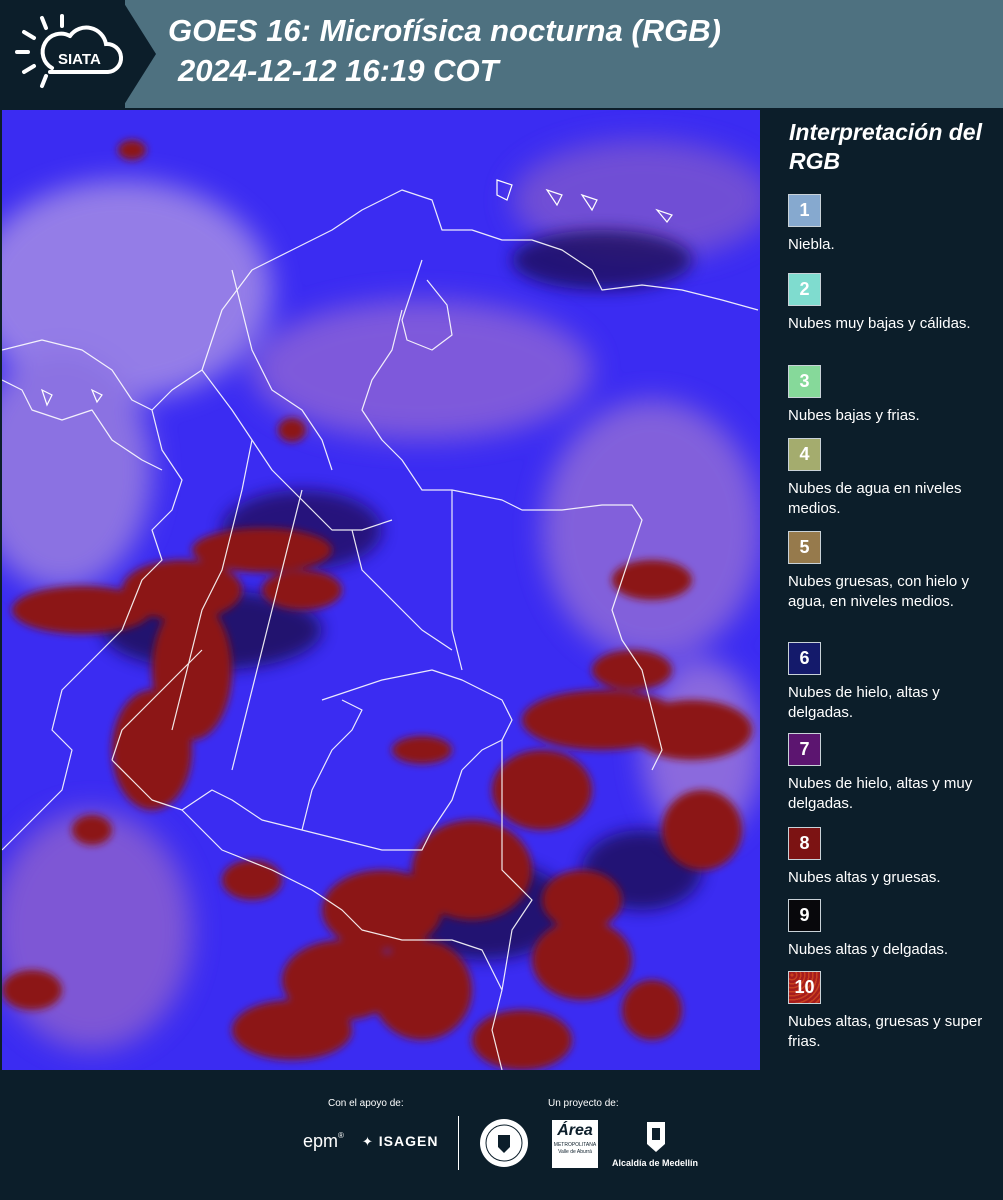 This screenshot has height=1200, width=1003. What do you see at coordinates (875, 498) in the screenshot?
I see `legend-label: Nubes de agua en niveles medios.` at bounding box center [875, 498].